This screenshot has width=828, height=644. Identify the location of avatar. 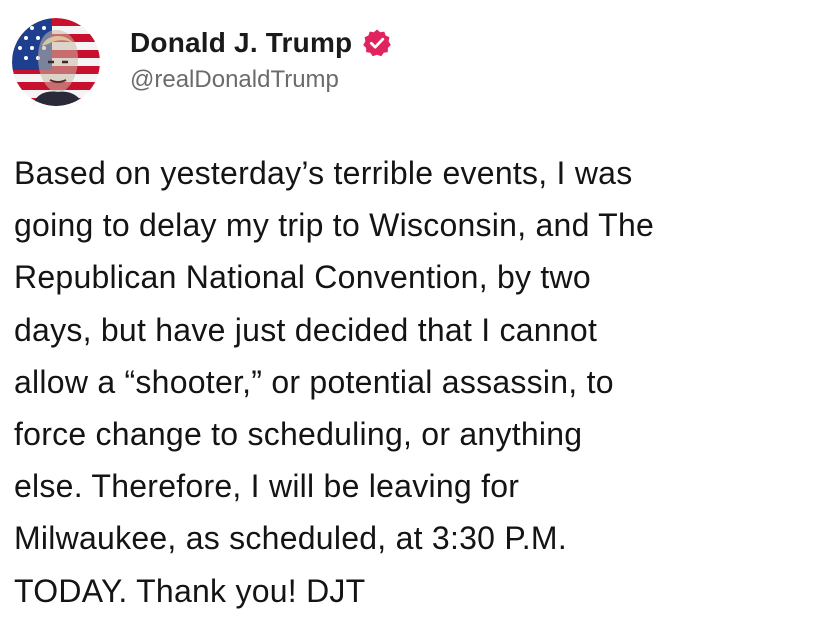
(56, 62).